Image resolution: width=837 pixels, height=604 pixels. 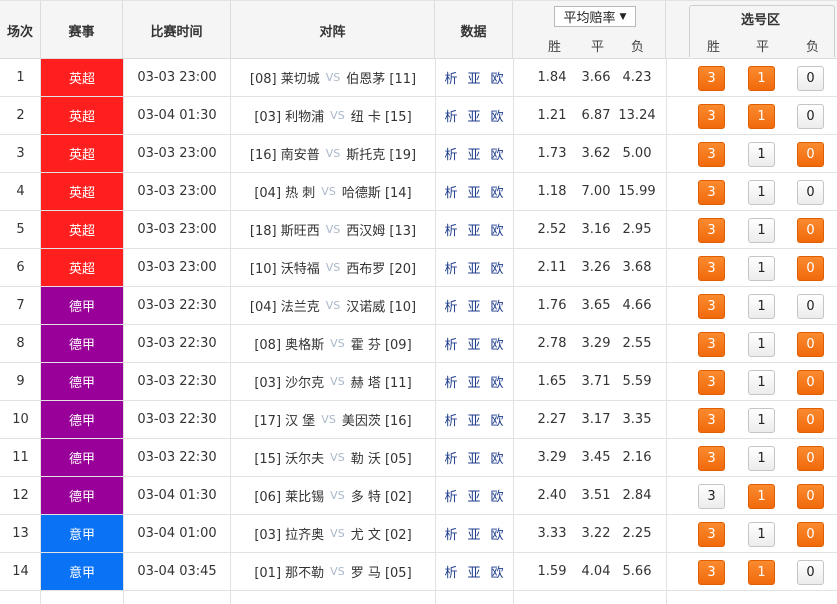 I want to click on away-team: 赫 塔 [11], so click(x=381, y=381).